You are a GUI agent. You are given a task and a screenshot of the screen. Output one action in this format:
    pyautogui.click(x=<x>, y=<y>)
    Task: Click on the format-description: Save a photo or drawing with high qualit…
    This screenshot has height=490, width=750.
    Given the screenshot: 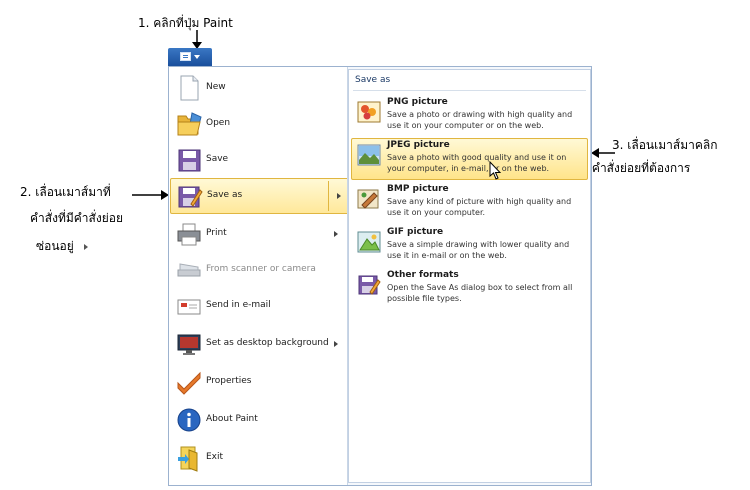 What is the action you would take?
    pyautogui.click(x=480, y=120)
    